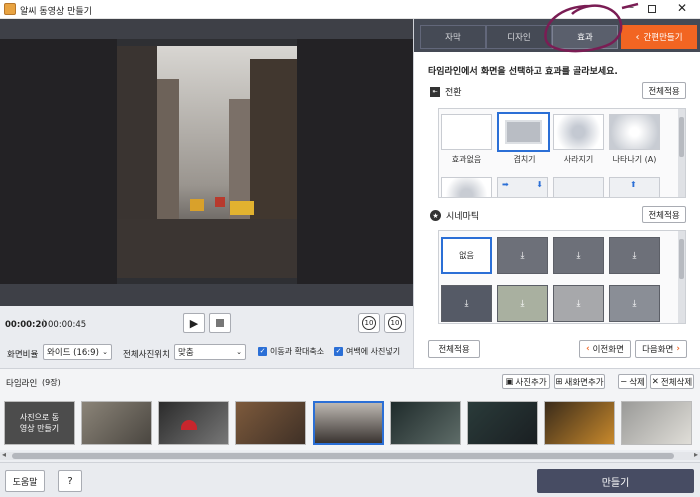  I want to click on question-button: ?, so click(70, 481).